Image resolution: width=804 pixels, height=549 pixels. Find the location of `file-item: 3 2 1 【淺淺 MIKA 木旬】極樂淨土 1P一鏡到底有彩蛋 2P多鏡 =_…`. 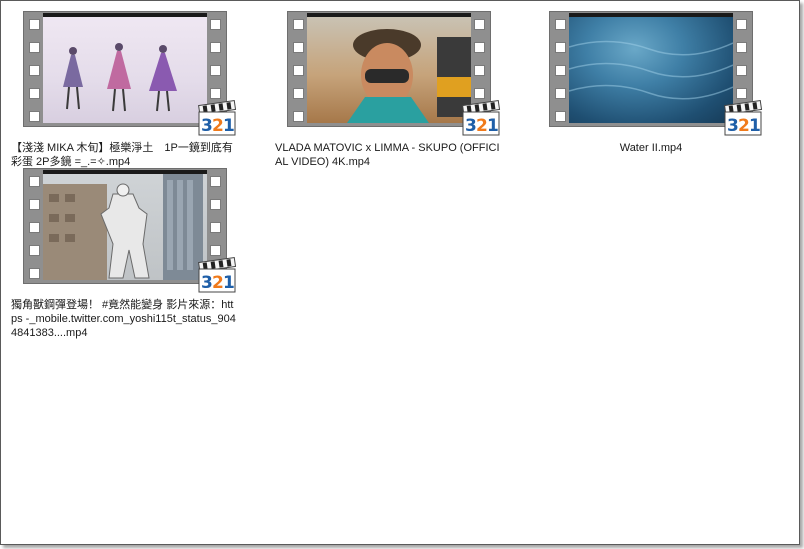

file-item: 3 2 1 【淺淺 MIKA 木旬】極樂淨土 1P一鏡到底有彩蛋 2P多鏡 =_… is located at coordinates (125, 89).